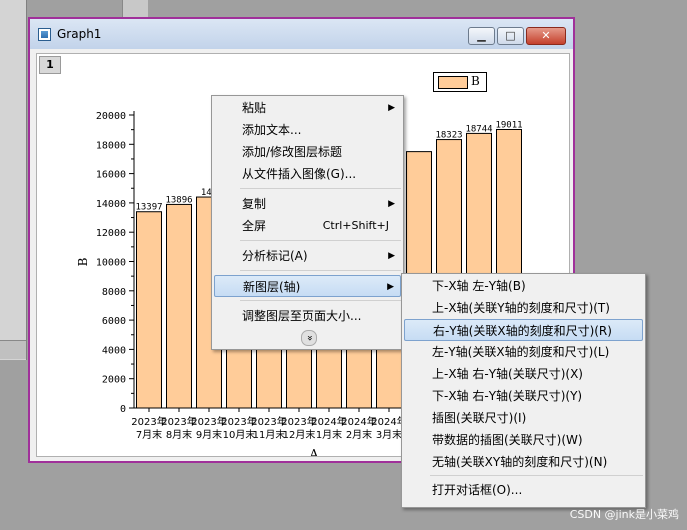  I want to click on menu-item-label: 下-X轴 左-Y轴(B), so click(479, 286).